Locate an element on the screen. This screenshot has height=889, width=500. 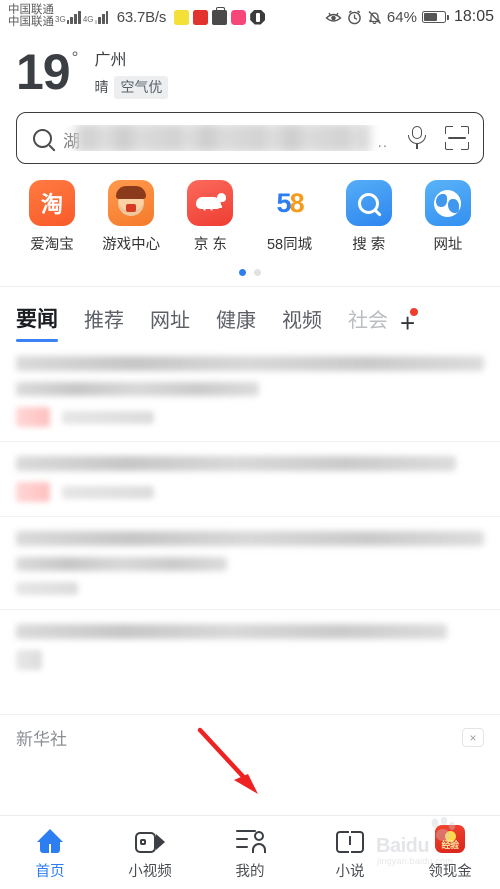
page-dot is located at coordinates (257, 272).